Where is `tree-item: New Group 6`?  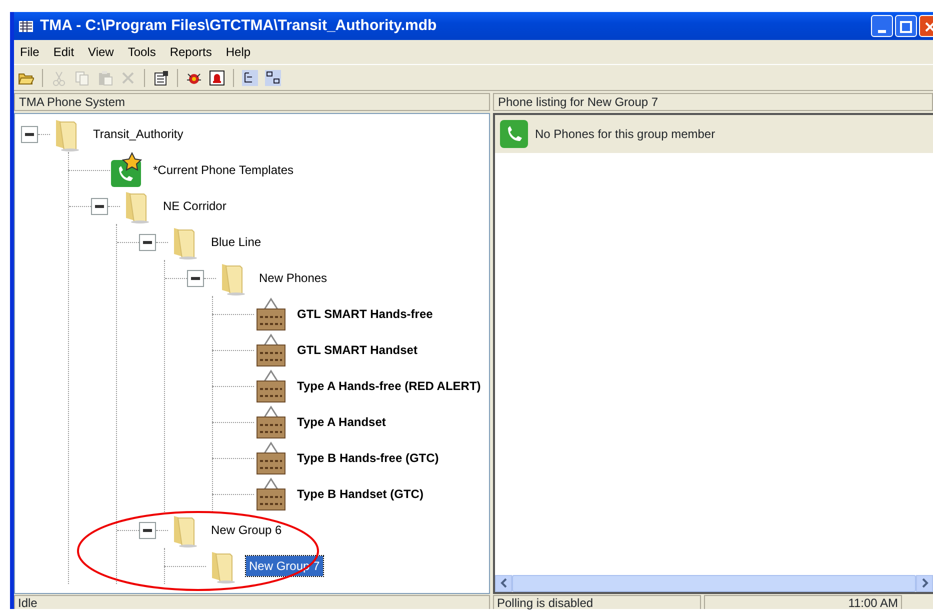 tree-item: New Group 6 is located at coordinates (246, 530).